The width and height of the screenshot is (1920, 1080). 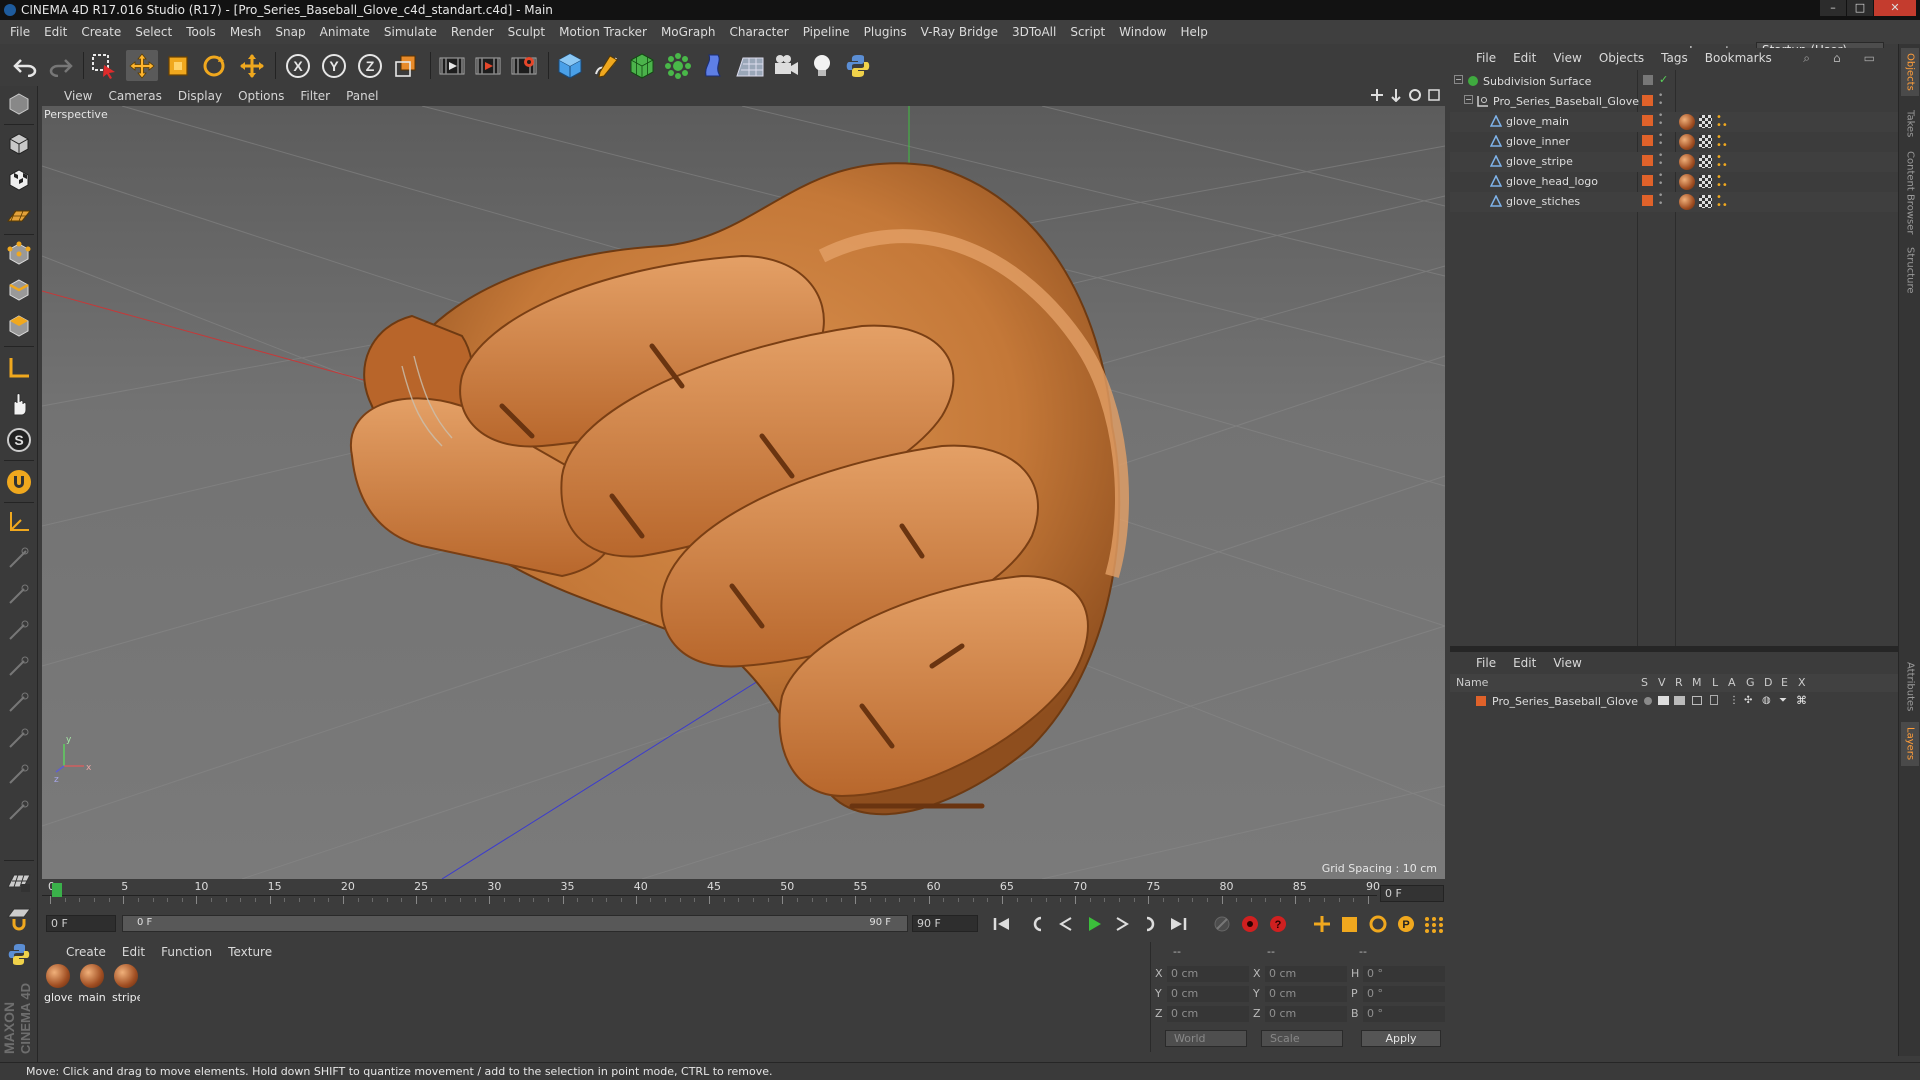 What do you see at coordinates (345, 32) in the screenshot?
I see `menu-animate: Animate` at bounding box center [345, 32].